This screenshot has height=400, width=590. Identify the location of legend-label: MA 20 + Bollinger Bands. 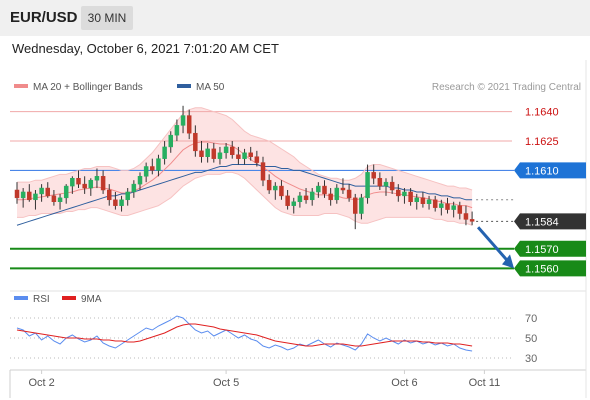
(88, 87).